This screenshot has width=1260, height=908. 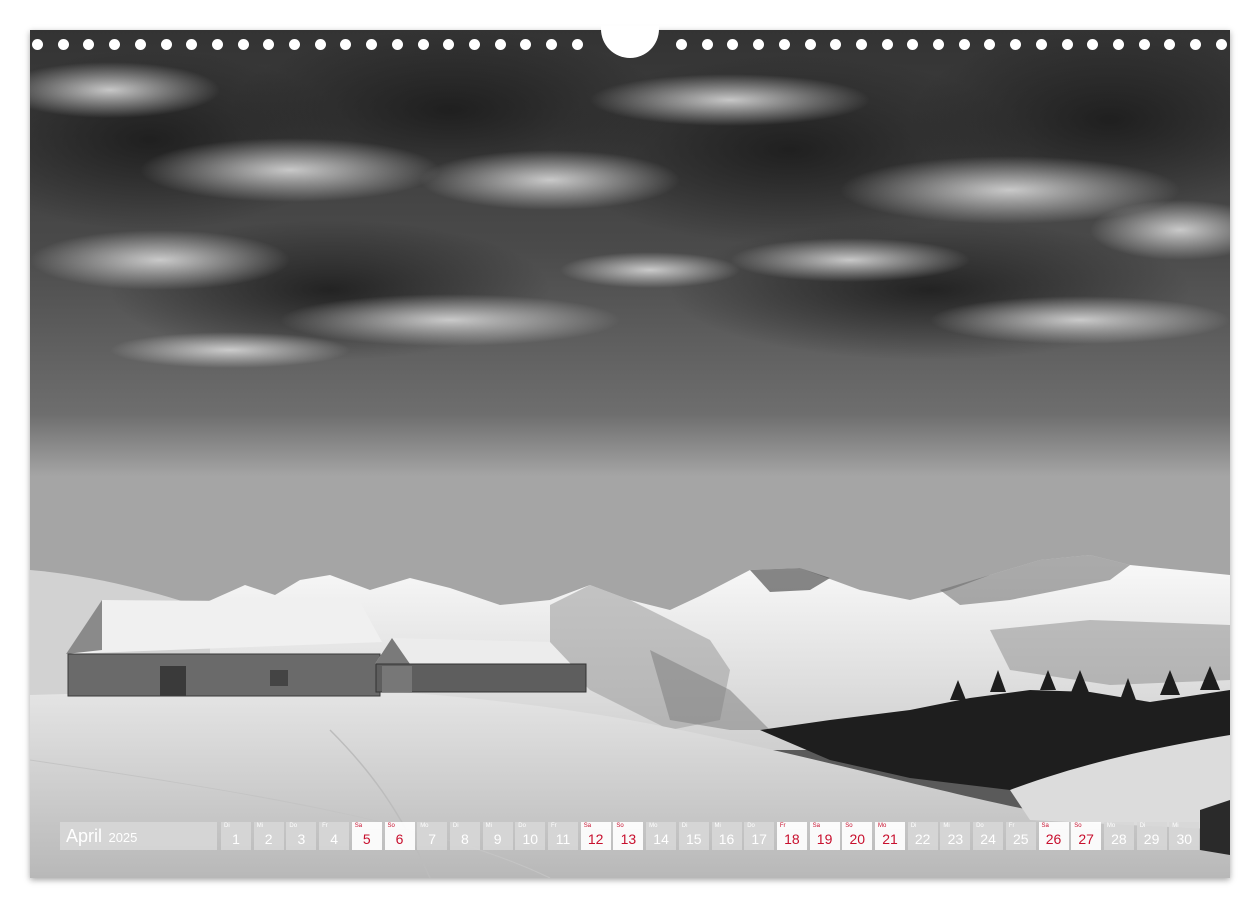 What do you see at coordinates (530, 839) in the screenshot?
I see `day-number: 10` at bounding box center [530, 839].